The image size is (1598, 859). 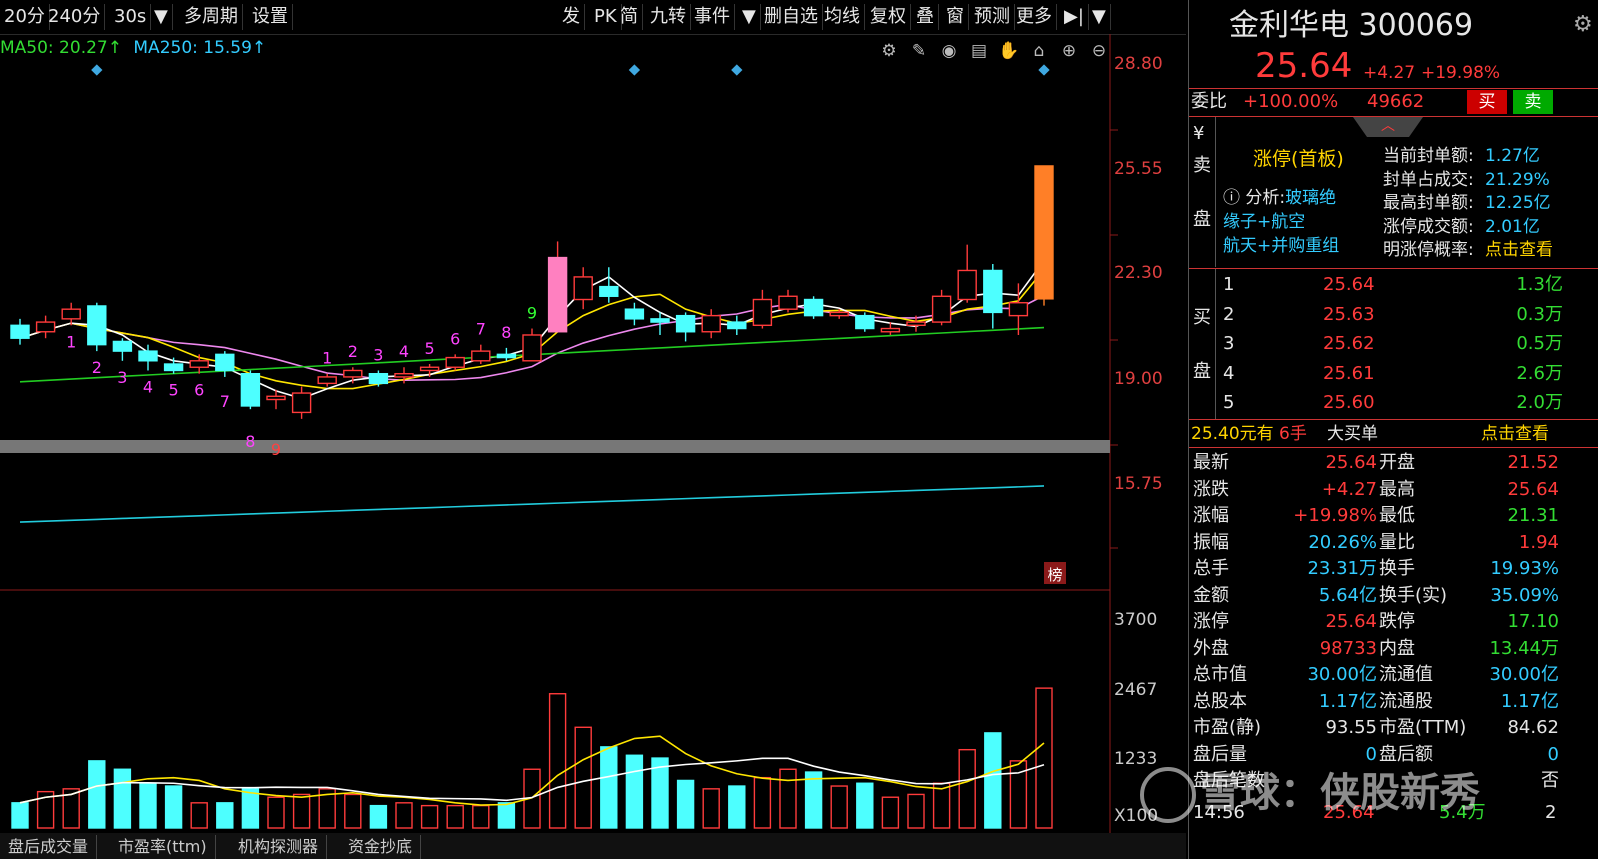 I want to click on analysis-line-3: 航天+并购重组, so click(x=1281, y=246).